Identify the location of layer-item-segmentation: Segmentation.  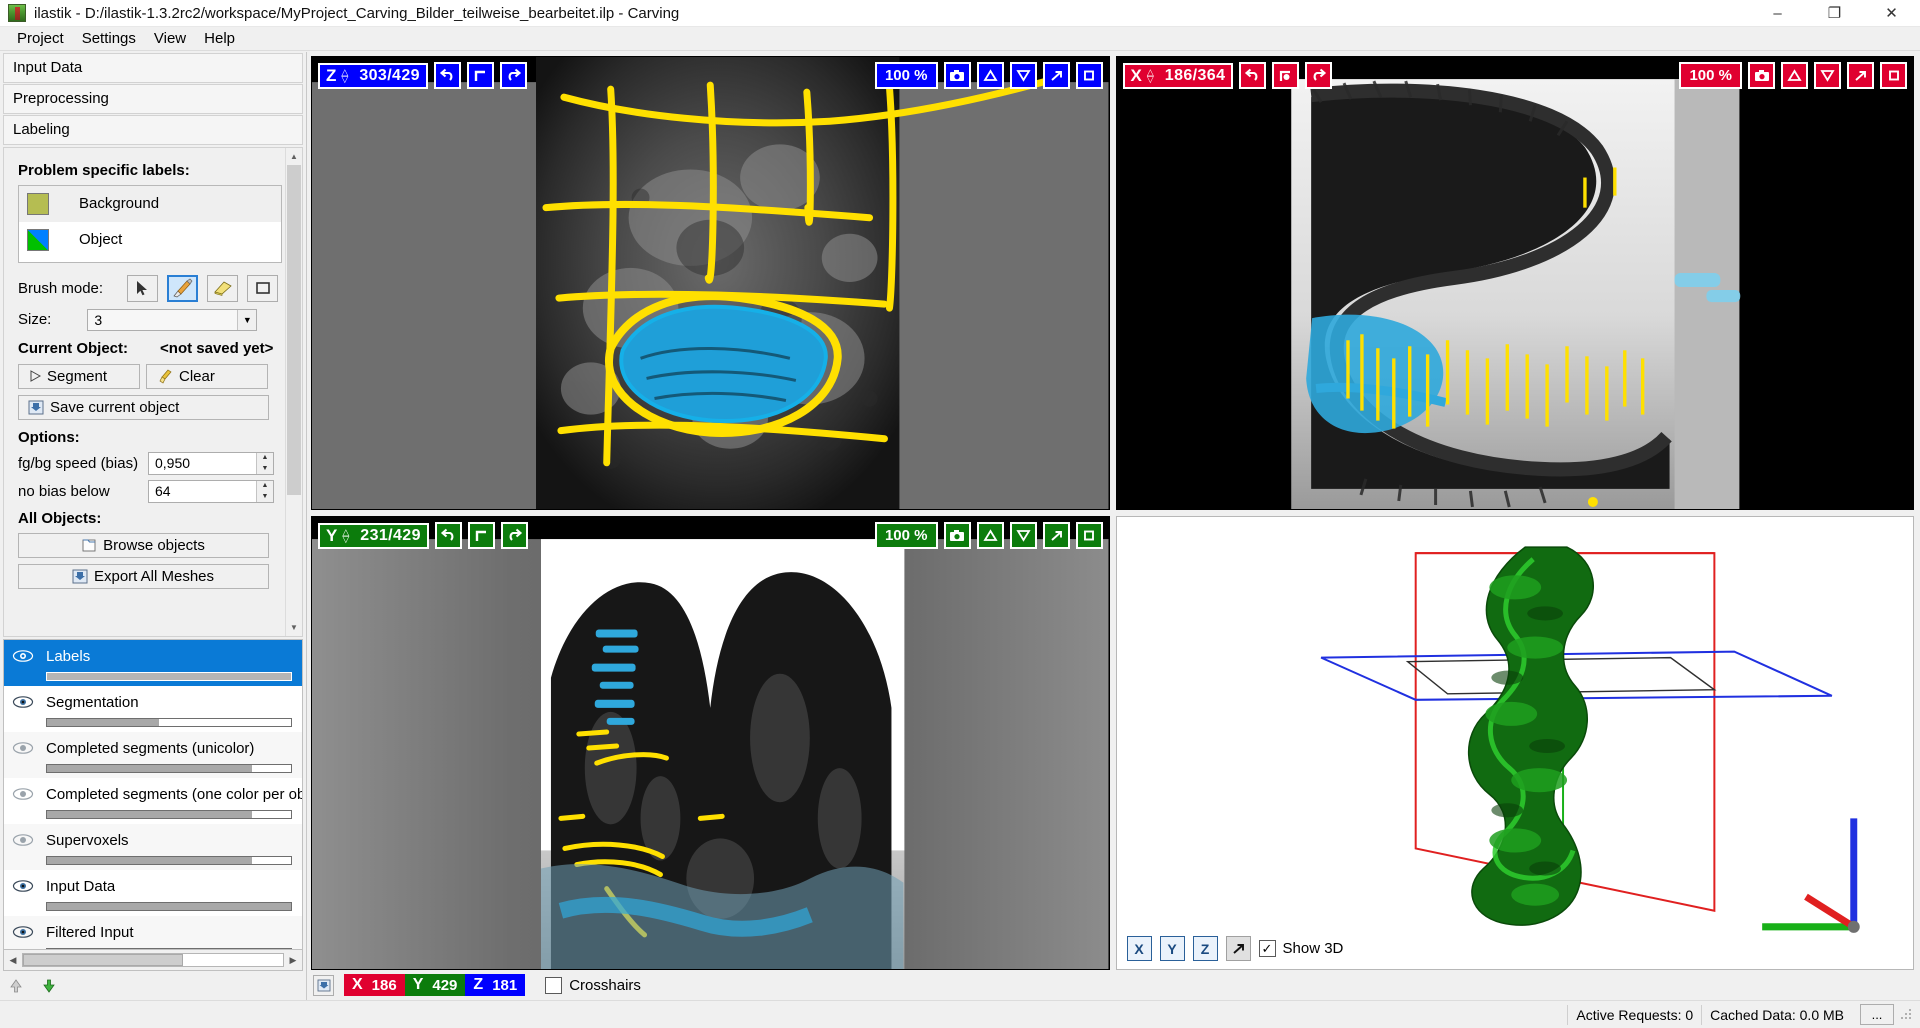
(153, 709).